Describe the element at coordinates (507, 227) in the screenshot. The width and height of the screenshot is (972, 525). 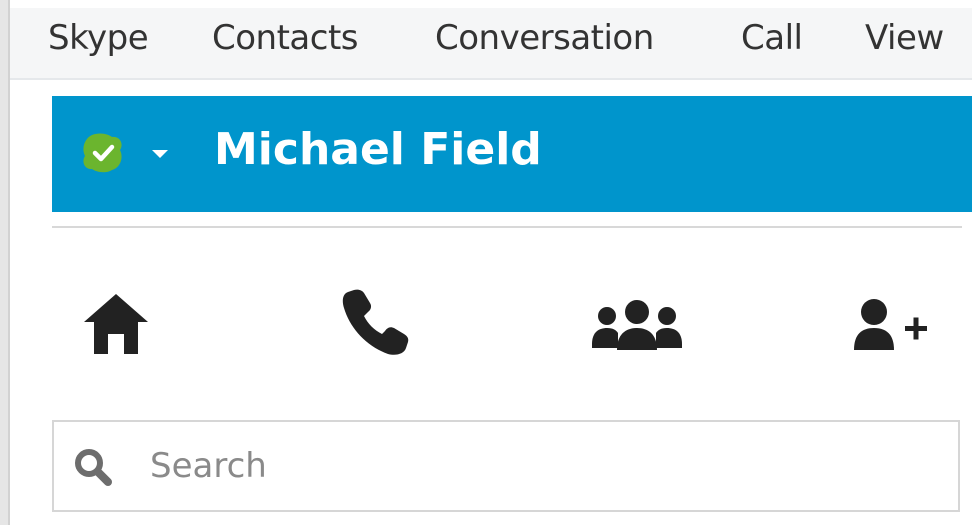
I see `header-divider` at that location.